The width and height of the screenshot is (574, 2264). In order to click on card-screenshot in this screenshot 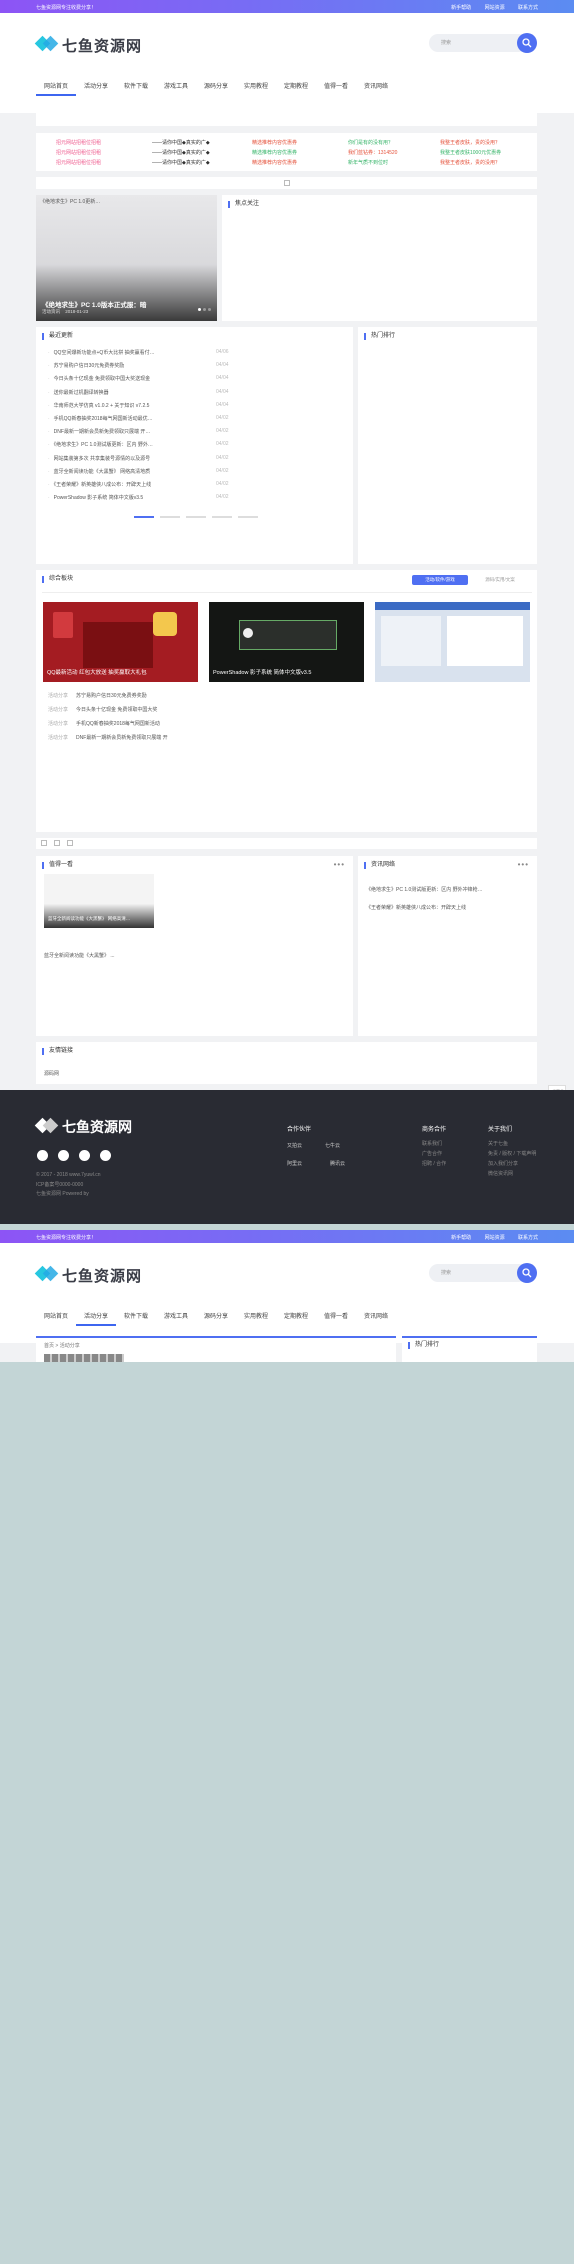, I will do `click(452, 642)`.